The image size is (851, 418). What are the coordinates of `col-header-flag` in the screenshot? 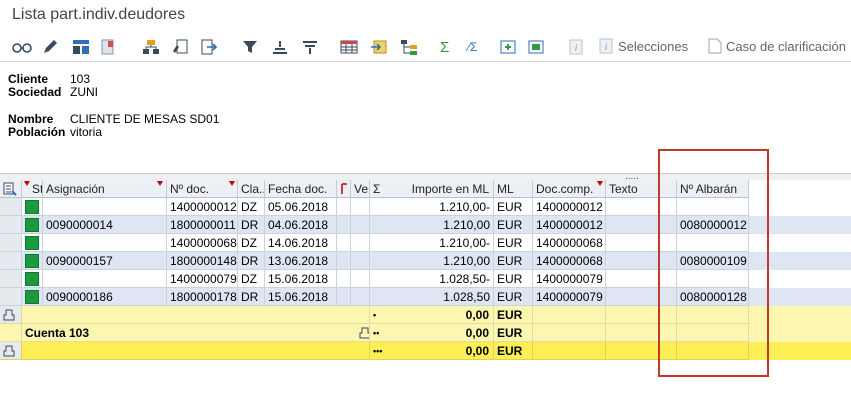 It's located at (344, 189).